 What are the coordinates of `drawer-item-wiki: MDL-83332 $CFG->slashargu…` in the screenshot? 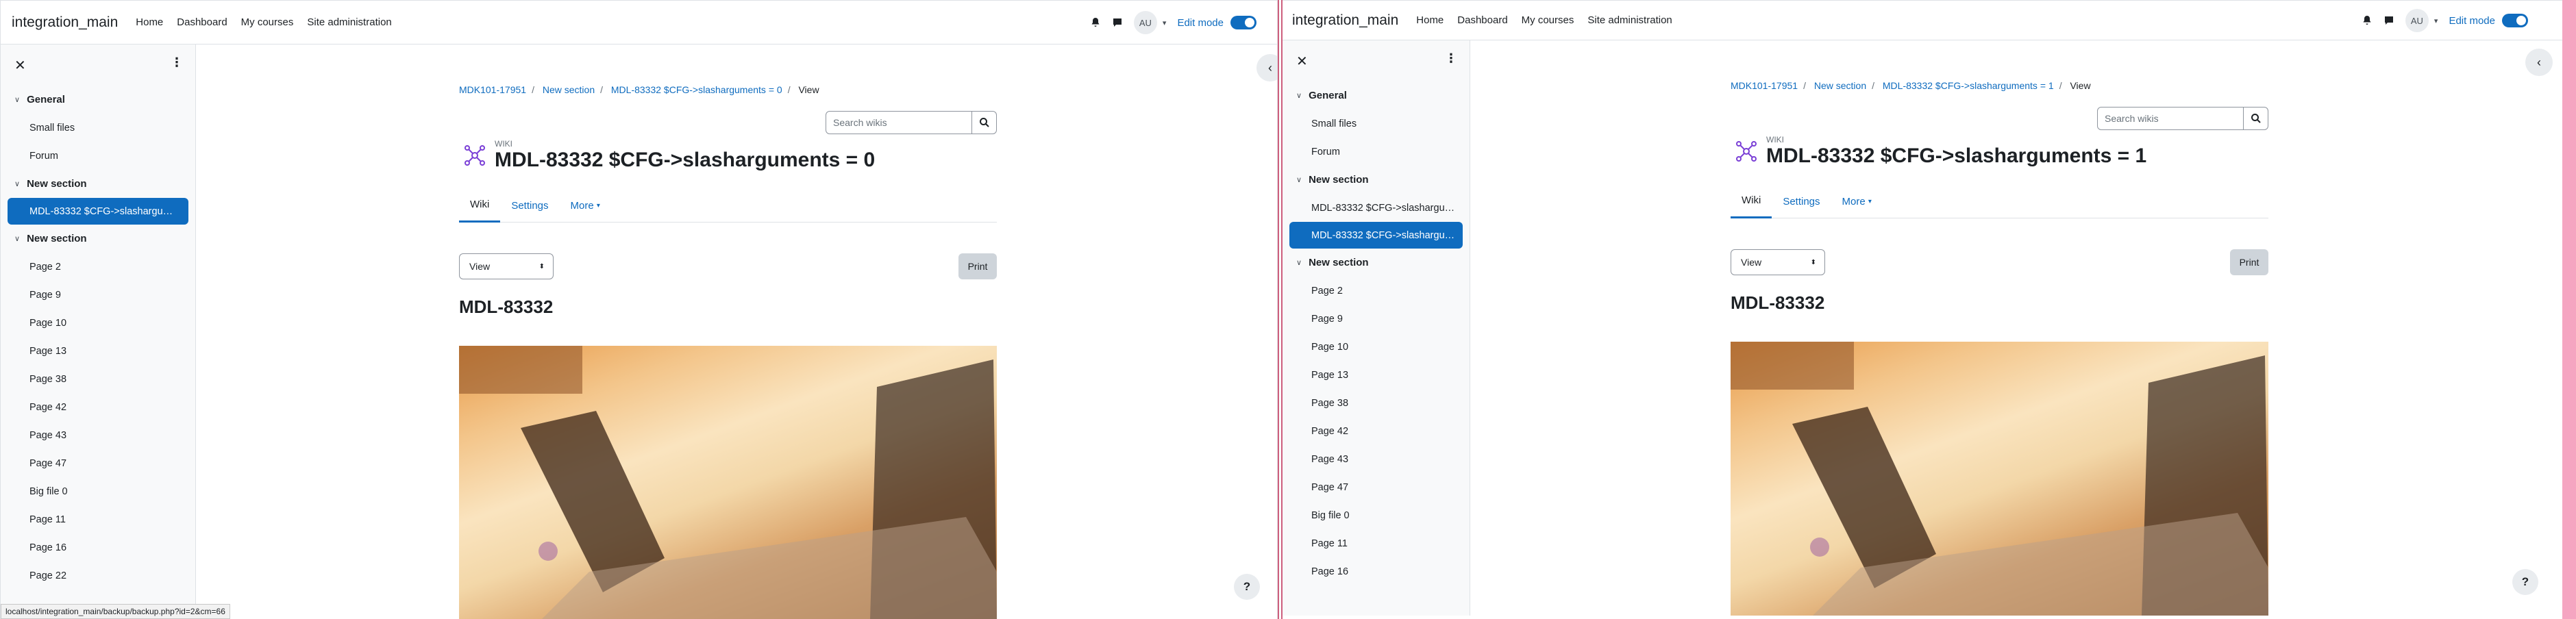 It's located at (1376, 208).